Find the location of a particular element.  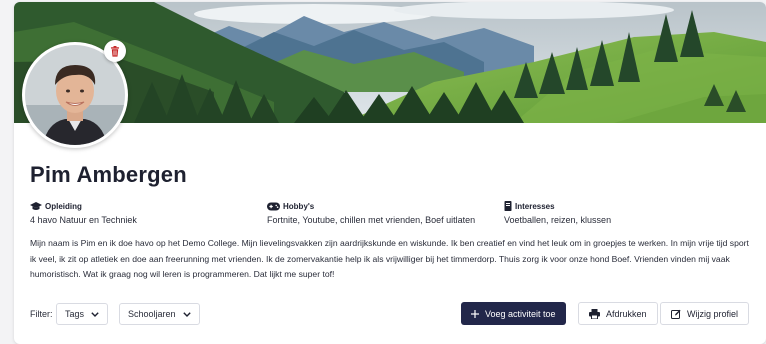

interests-value: Voetballen, reizen, klussen is located at coordinates (558, 220).